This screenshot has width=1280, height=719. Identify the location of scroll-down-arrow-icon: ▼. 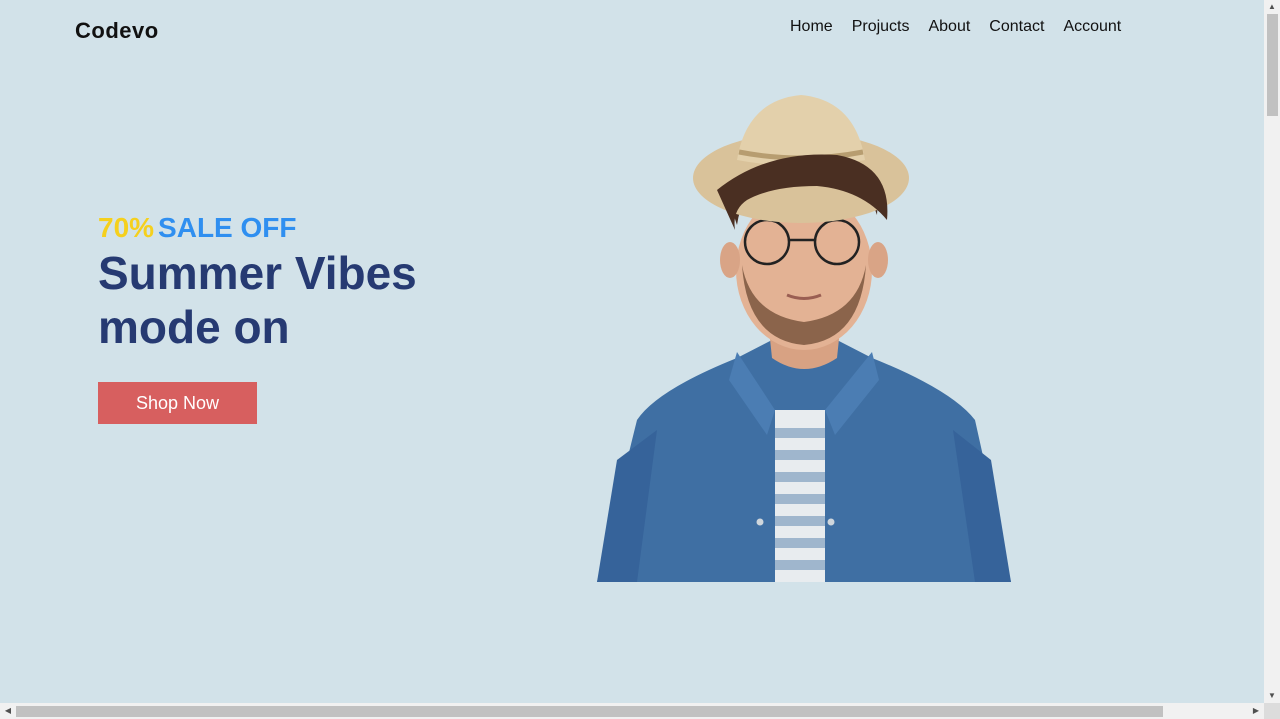
(1272, 696).